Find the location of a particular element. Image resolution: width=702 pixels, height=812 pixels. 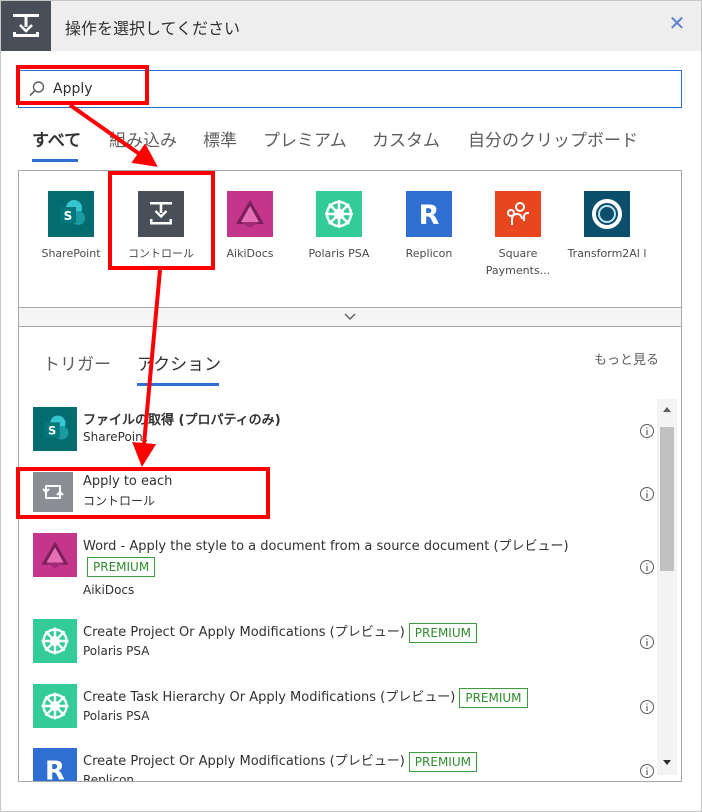

connector-transform2all: Transform2Al l is located at coordinates (607, 226).